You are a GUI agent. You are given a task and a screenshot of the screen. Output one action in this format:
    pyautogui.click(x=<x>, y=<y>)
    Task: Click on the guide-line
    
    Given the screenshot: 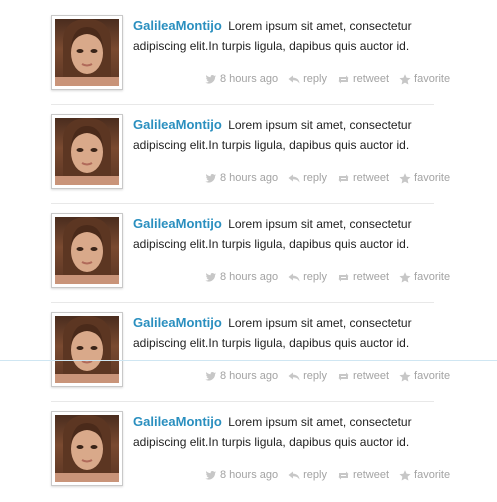 What is the action you would take?
    pyautogui.click(x=248, y=360)
    